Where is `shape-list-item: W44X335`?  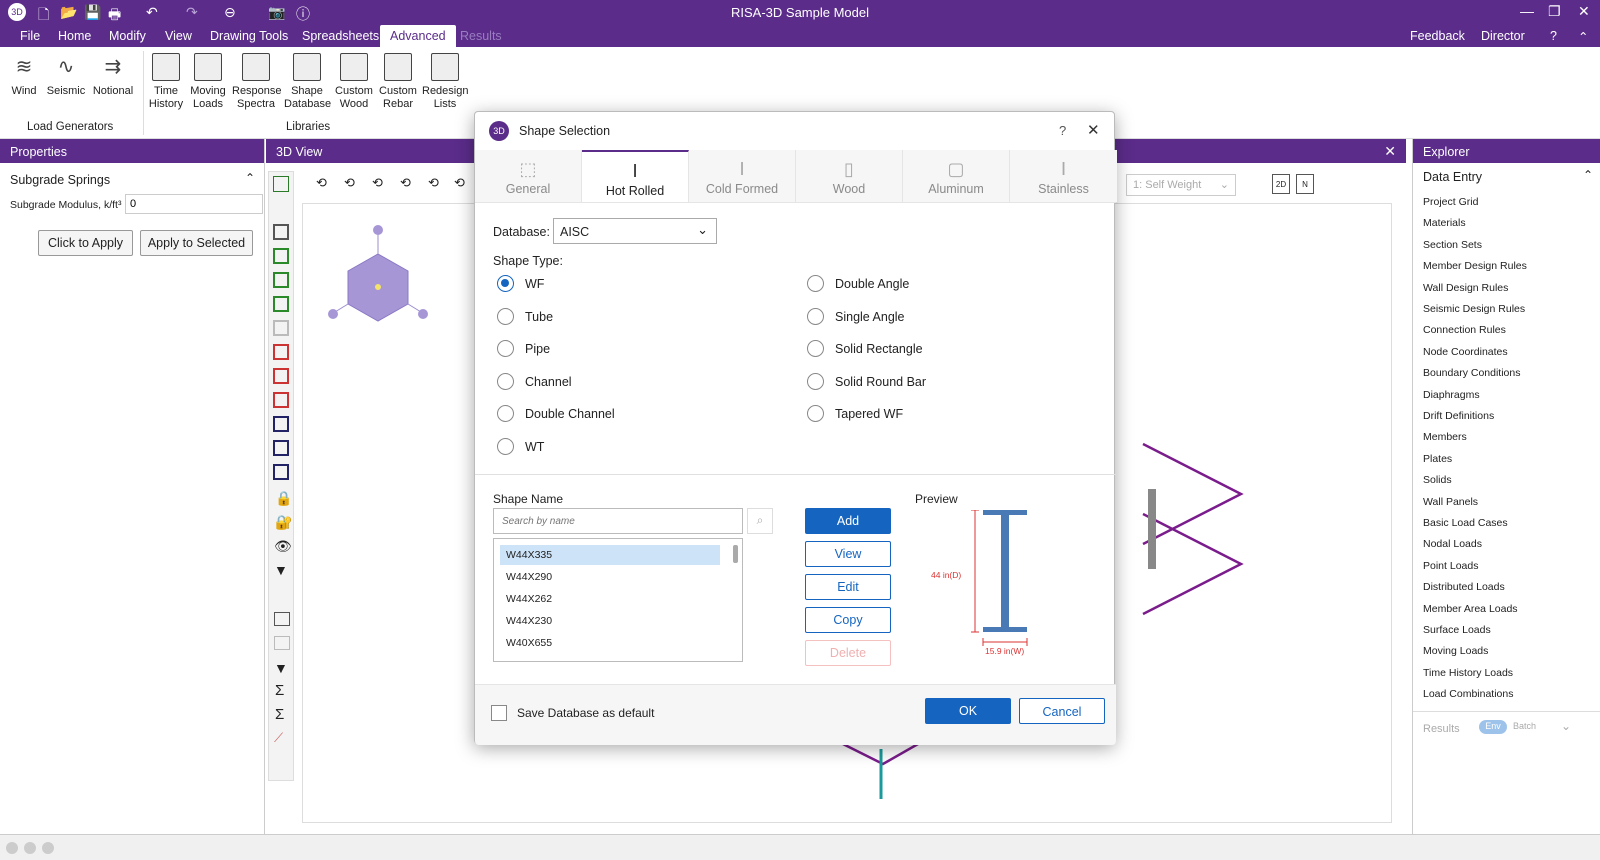
shape-list-item: W44X335 is located at coordinates (610, 555).